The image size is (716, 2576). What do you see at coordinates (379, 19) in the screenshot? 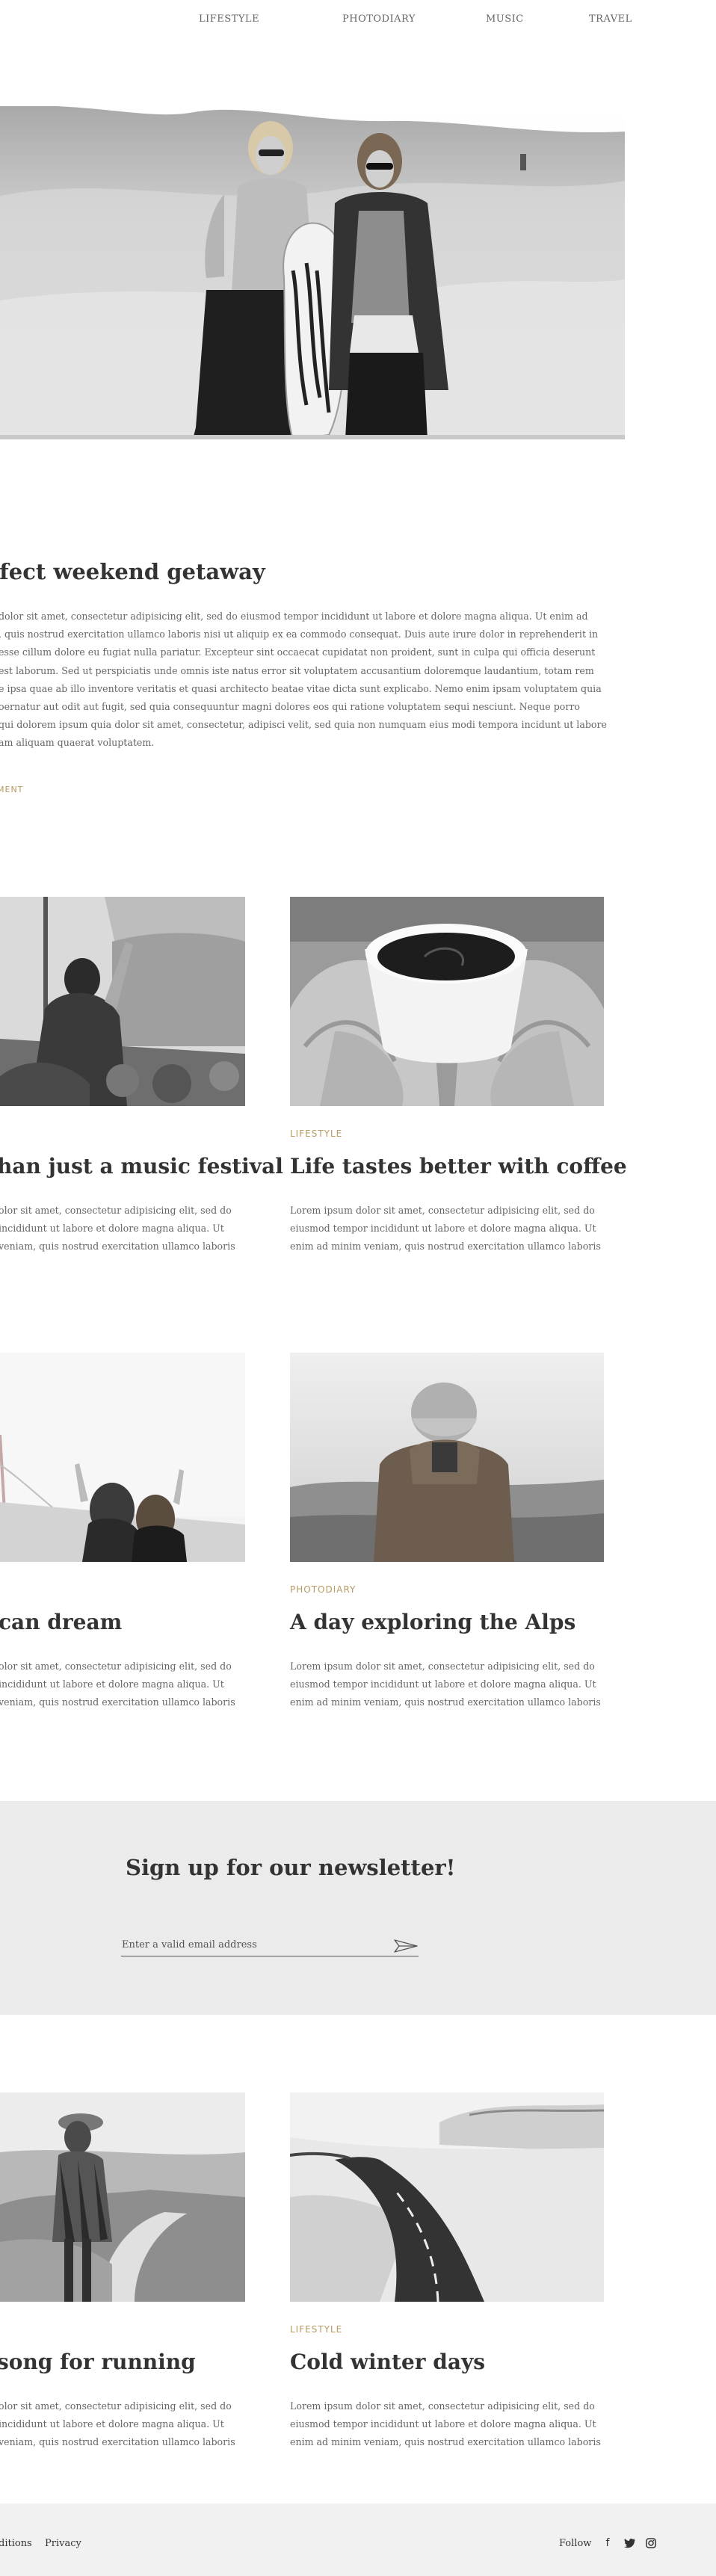
I see `nav-item-photodiary: PHOTODIARY` at bounding box center [379, 19].